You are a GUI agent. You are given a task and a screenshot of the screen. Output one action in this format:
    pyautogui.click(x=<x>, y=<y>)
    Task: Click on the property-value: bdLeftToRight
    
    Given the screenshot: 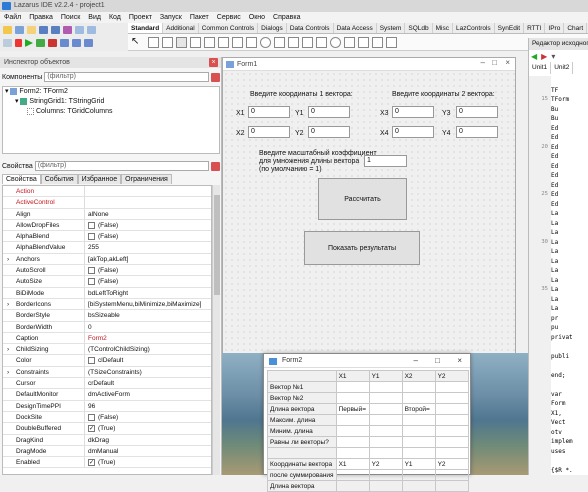 What is the action you would take?
    pyautogui.click(x=148, y=293)
    